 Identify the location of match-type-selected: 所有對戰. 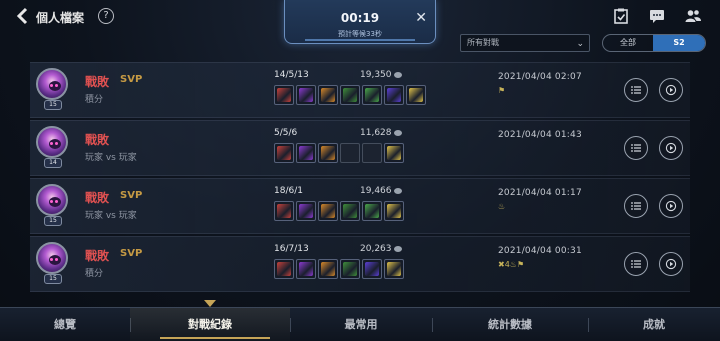
(483, 42).